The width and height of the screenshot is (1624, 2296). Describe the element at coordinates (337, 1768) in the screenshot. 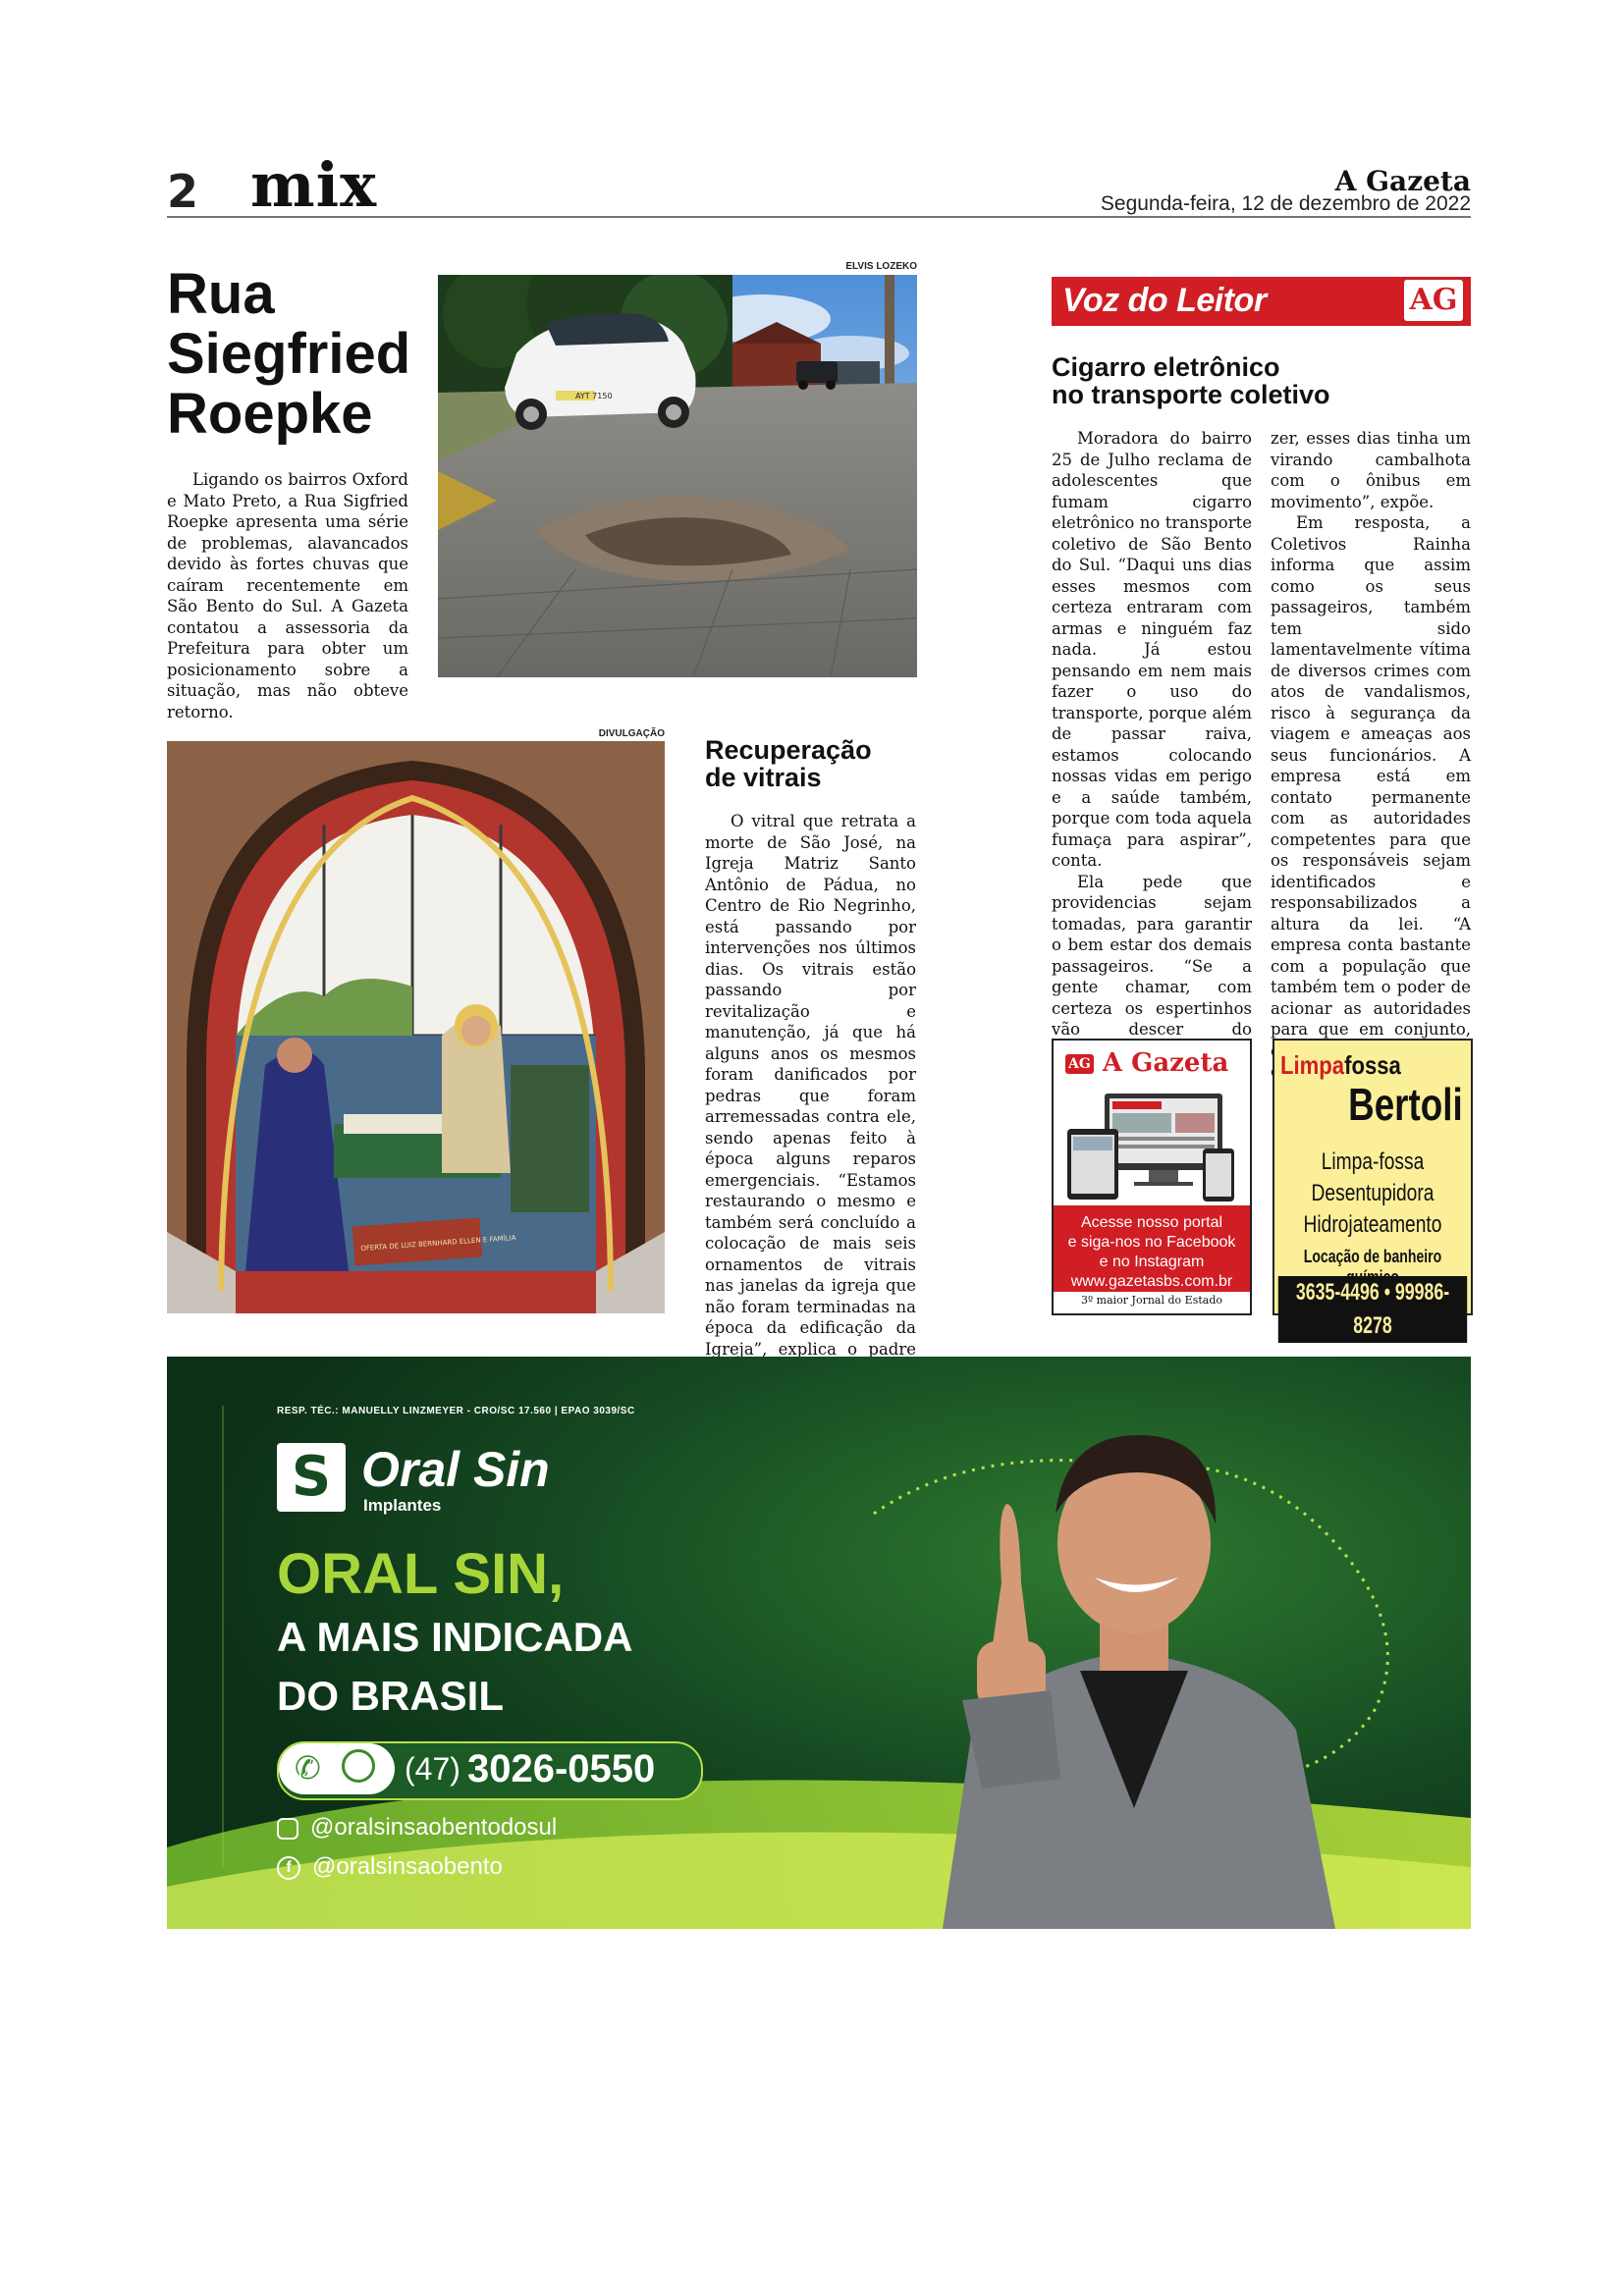

I see `oral-phone-icon-box: ✆` at that location.